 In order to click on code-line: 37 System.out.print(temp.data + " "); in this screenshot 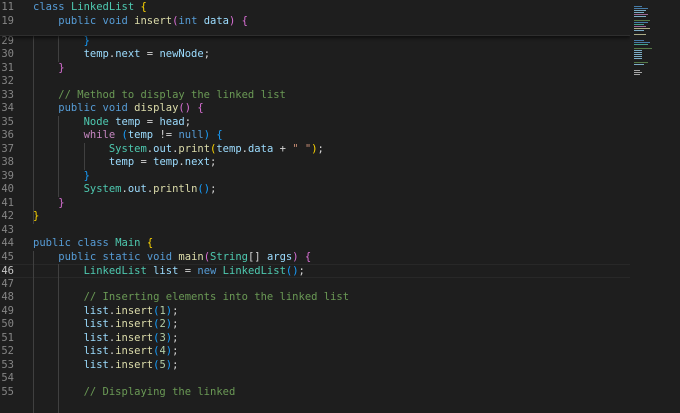, I will do `click(315, 150)`.